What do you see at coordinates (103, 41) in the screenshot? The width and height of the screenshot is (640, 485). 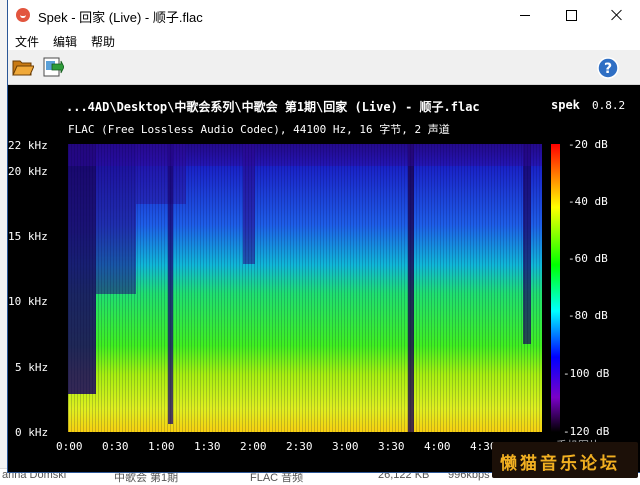 I see `menu-help: 帮助` at bounding box center [103, 41].